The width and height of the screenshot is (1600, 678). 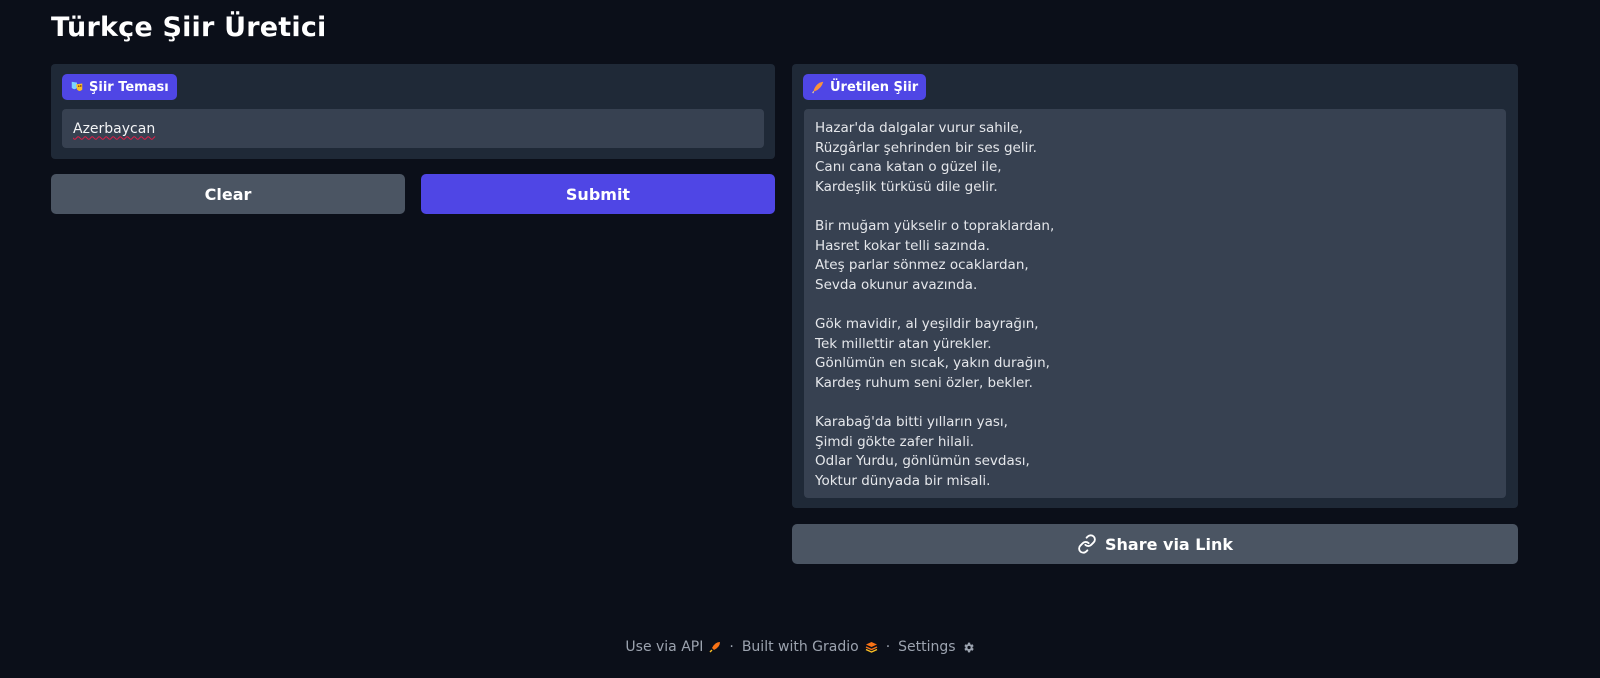 I want to click on share-link-label: Share via Link, so click(x=1168, y=544).